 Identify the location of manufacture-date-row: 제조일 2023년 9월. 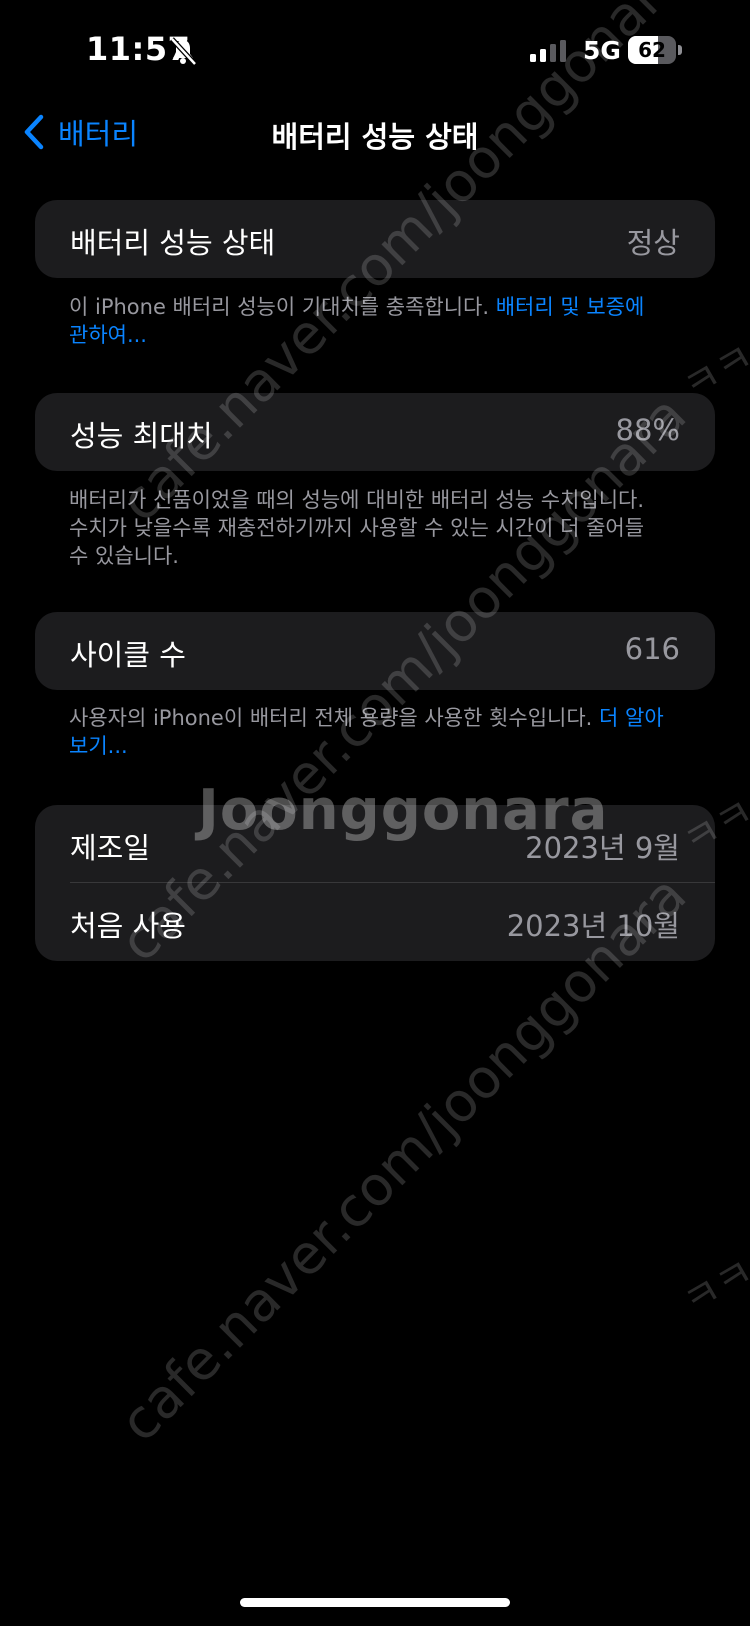
(375, 844).